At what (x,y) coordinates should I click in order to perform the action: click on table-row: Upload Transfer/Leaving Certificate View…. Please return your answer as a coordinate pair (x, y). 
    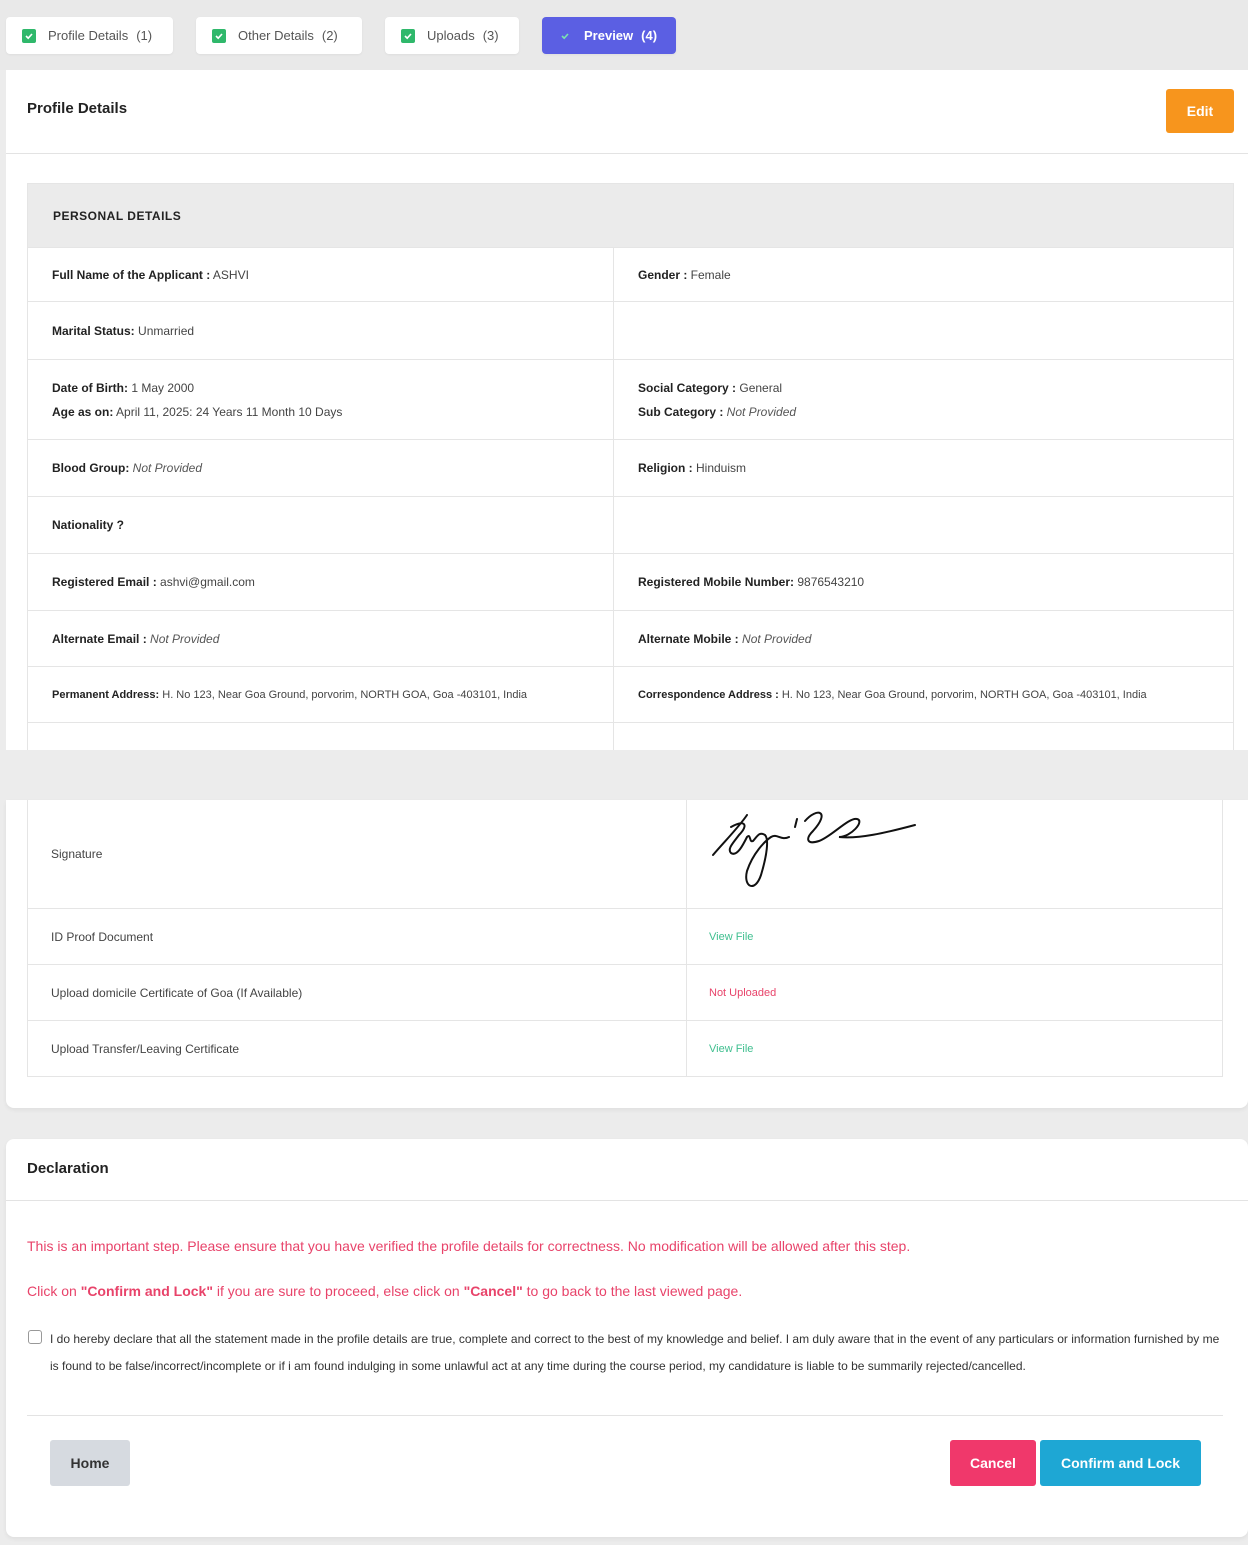
    Looking at the image, I should click on (625, 1048).